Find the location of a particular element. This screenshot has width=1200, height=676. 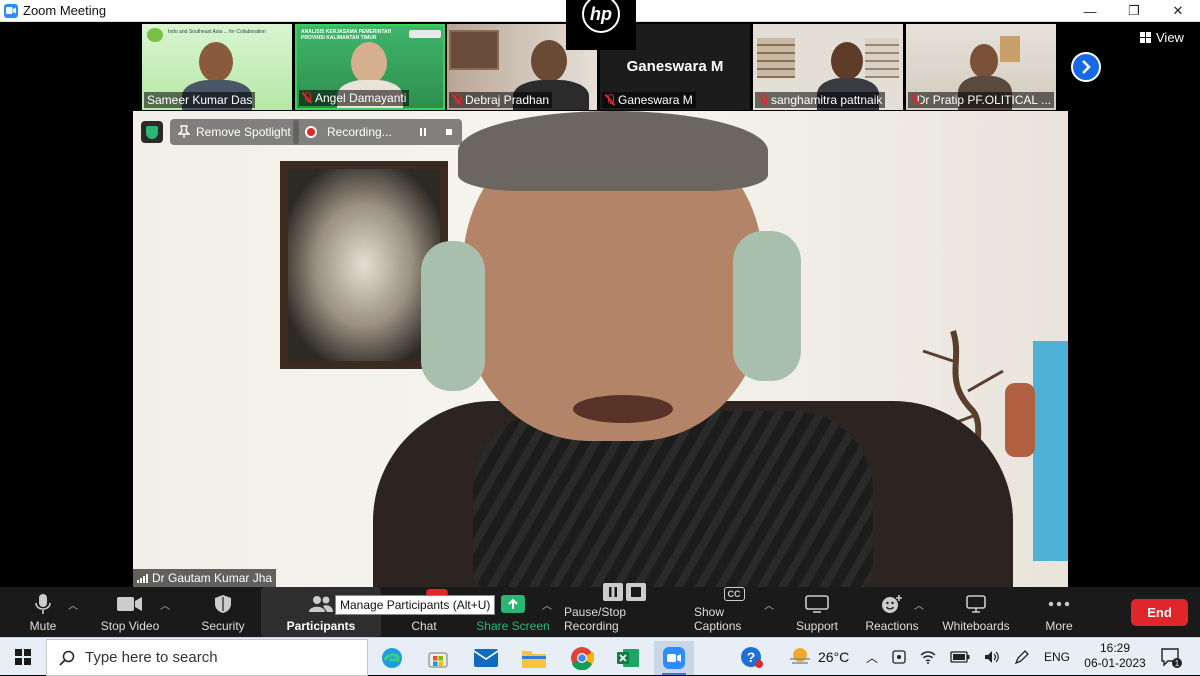

zoom-icon is located at coordinates (674, 658).